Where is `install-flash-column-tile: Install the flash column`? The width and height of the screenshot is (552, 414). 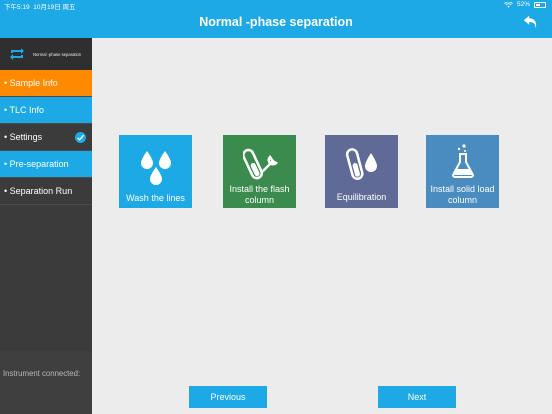 install-flash-column-tile: Install the flash column is located at coordinates (259, 171).